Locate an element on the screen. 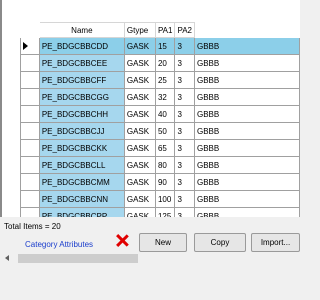 The width and height of the screenshot is (320, 300). cell-name: PE_BDGCBBCHH is located at coordinates (81, 114).